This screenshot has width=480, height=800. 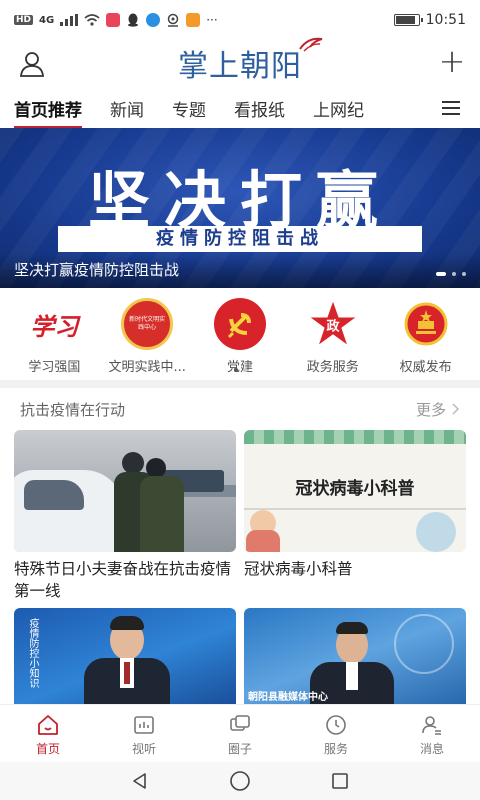 What do you see at coordinates (451, 274) in the screenshot?
I see `banner-indicator` at bounding box center [451, 274].